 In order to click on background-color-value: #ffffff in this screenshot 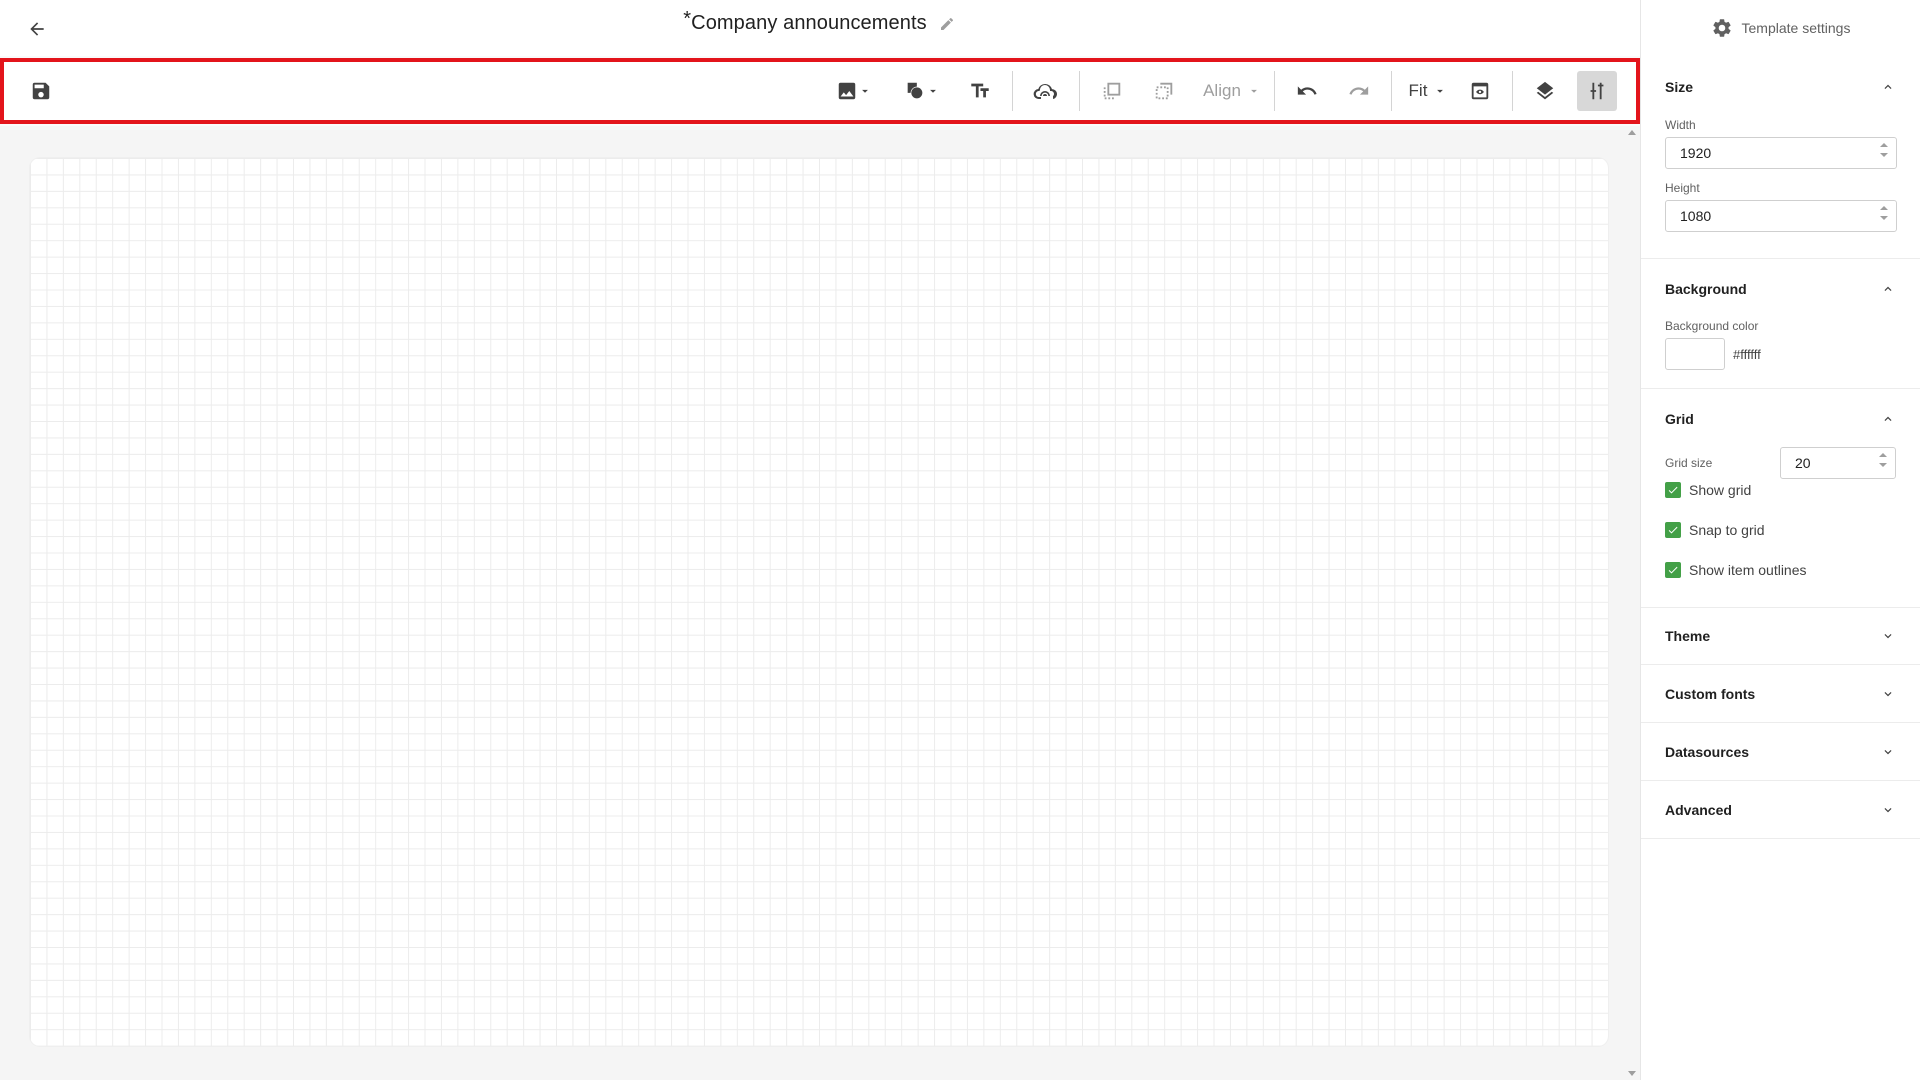, I will do `click(1747, 354)`.